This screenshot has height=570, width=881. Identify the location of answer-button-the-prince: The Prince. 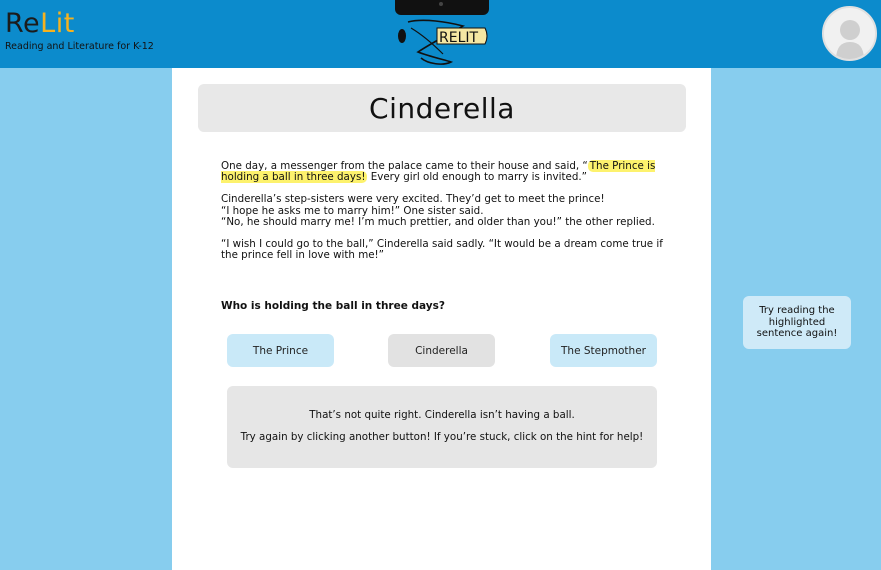
(280, 350).